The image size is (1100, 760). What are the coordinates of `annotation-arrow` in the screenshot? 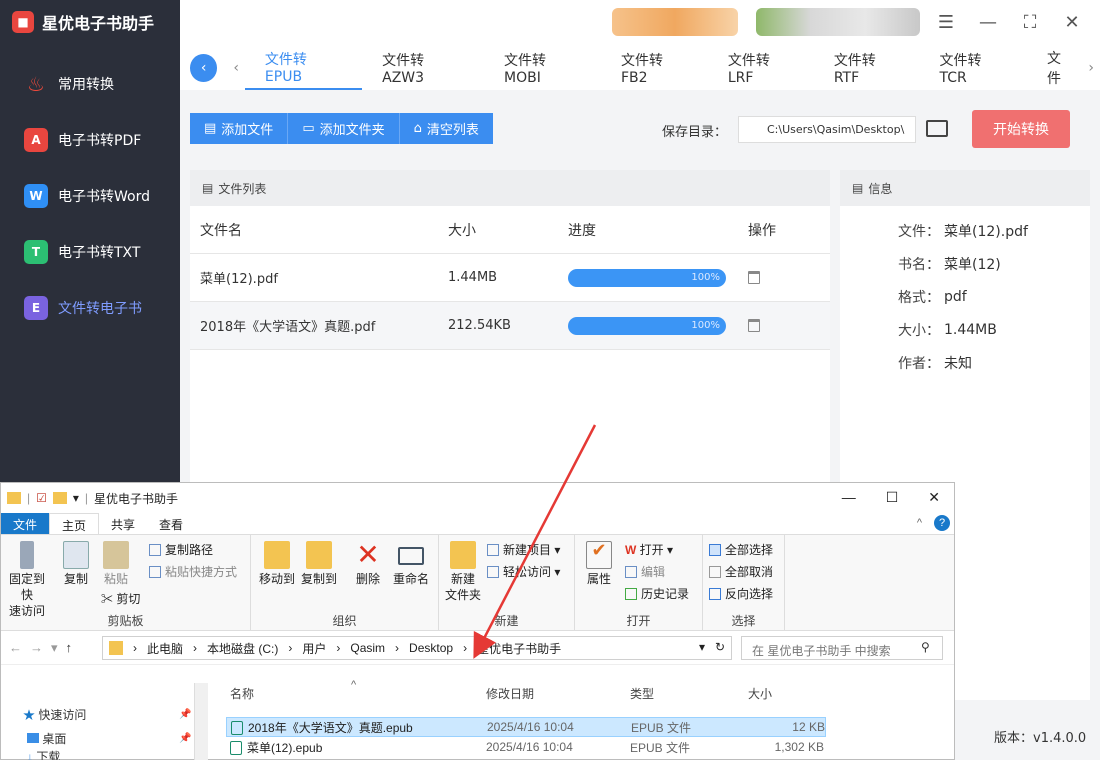 It's located at (535, 541).